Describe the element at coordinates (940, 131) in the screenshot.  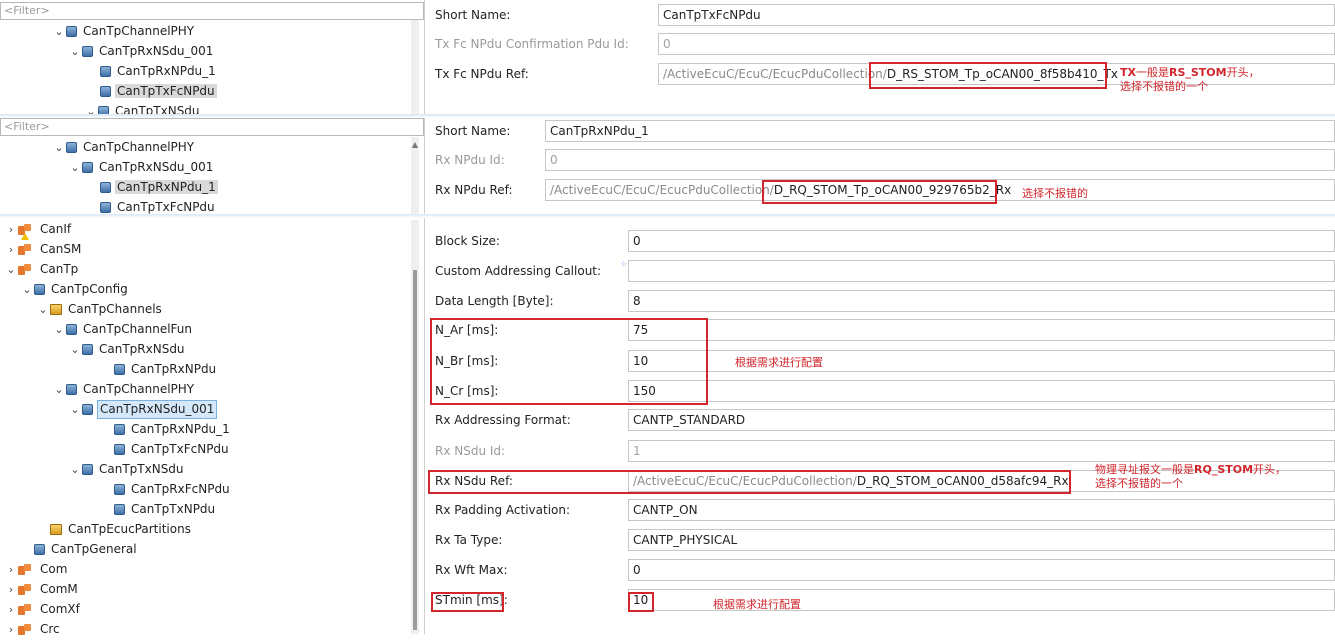
I see `short-name-field: CanTpRxNPdu_1` at that location.